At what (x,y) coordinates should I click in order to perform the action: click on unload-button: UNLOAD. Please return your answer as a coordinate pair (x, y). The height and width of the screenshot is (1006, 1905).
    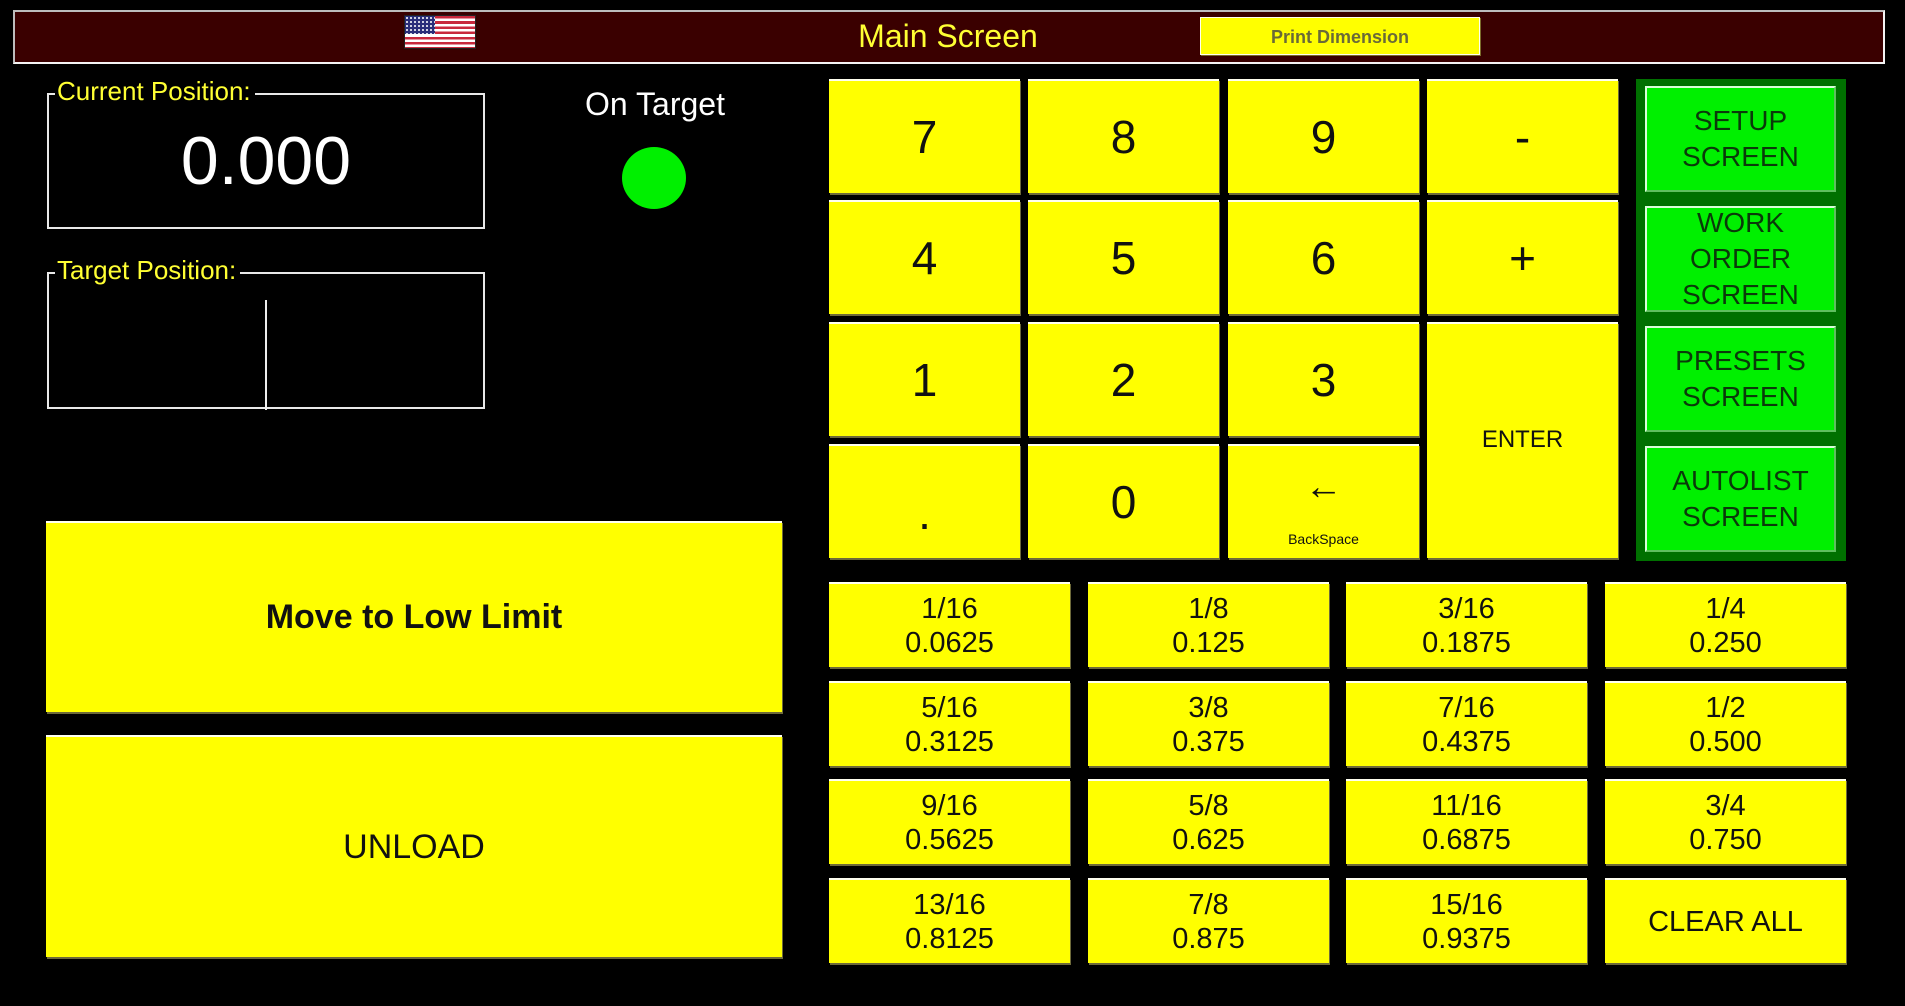
    Looking at the image, I should click on (414, 846).